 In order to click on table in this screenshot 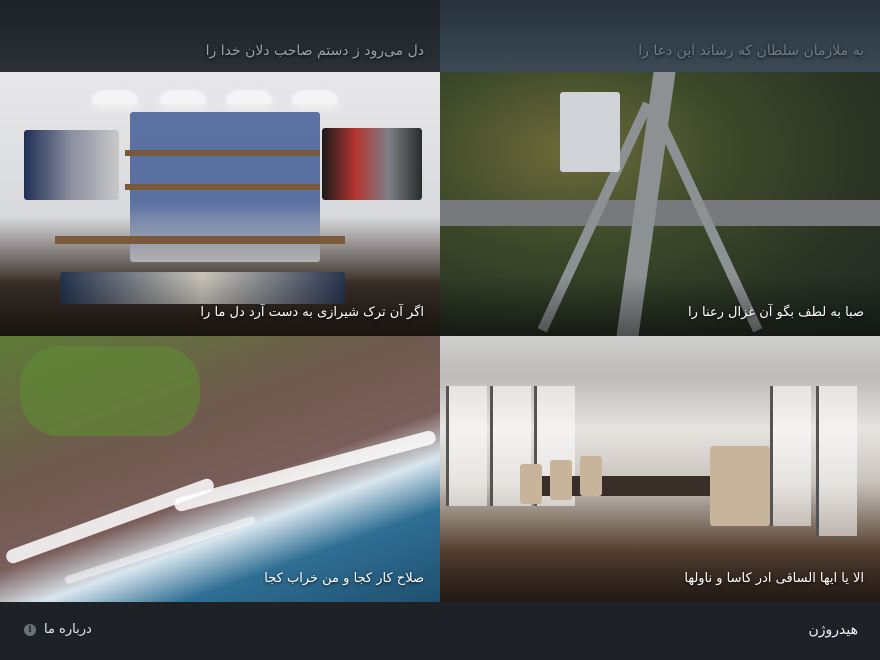, I will do `click(200, 240)`.